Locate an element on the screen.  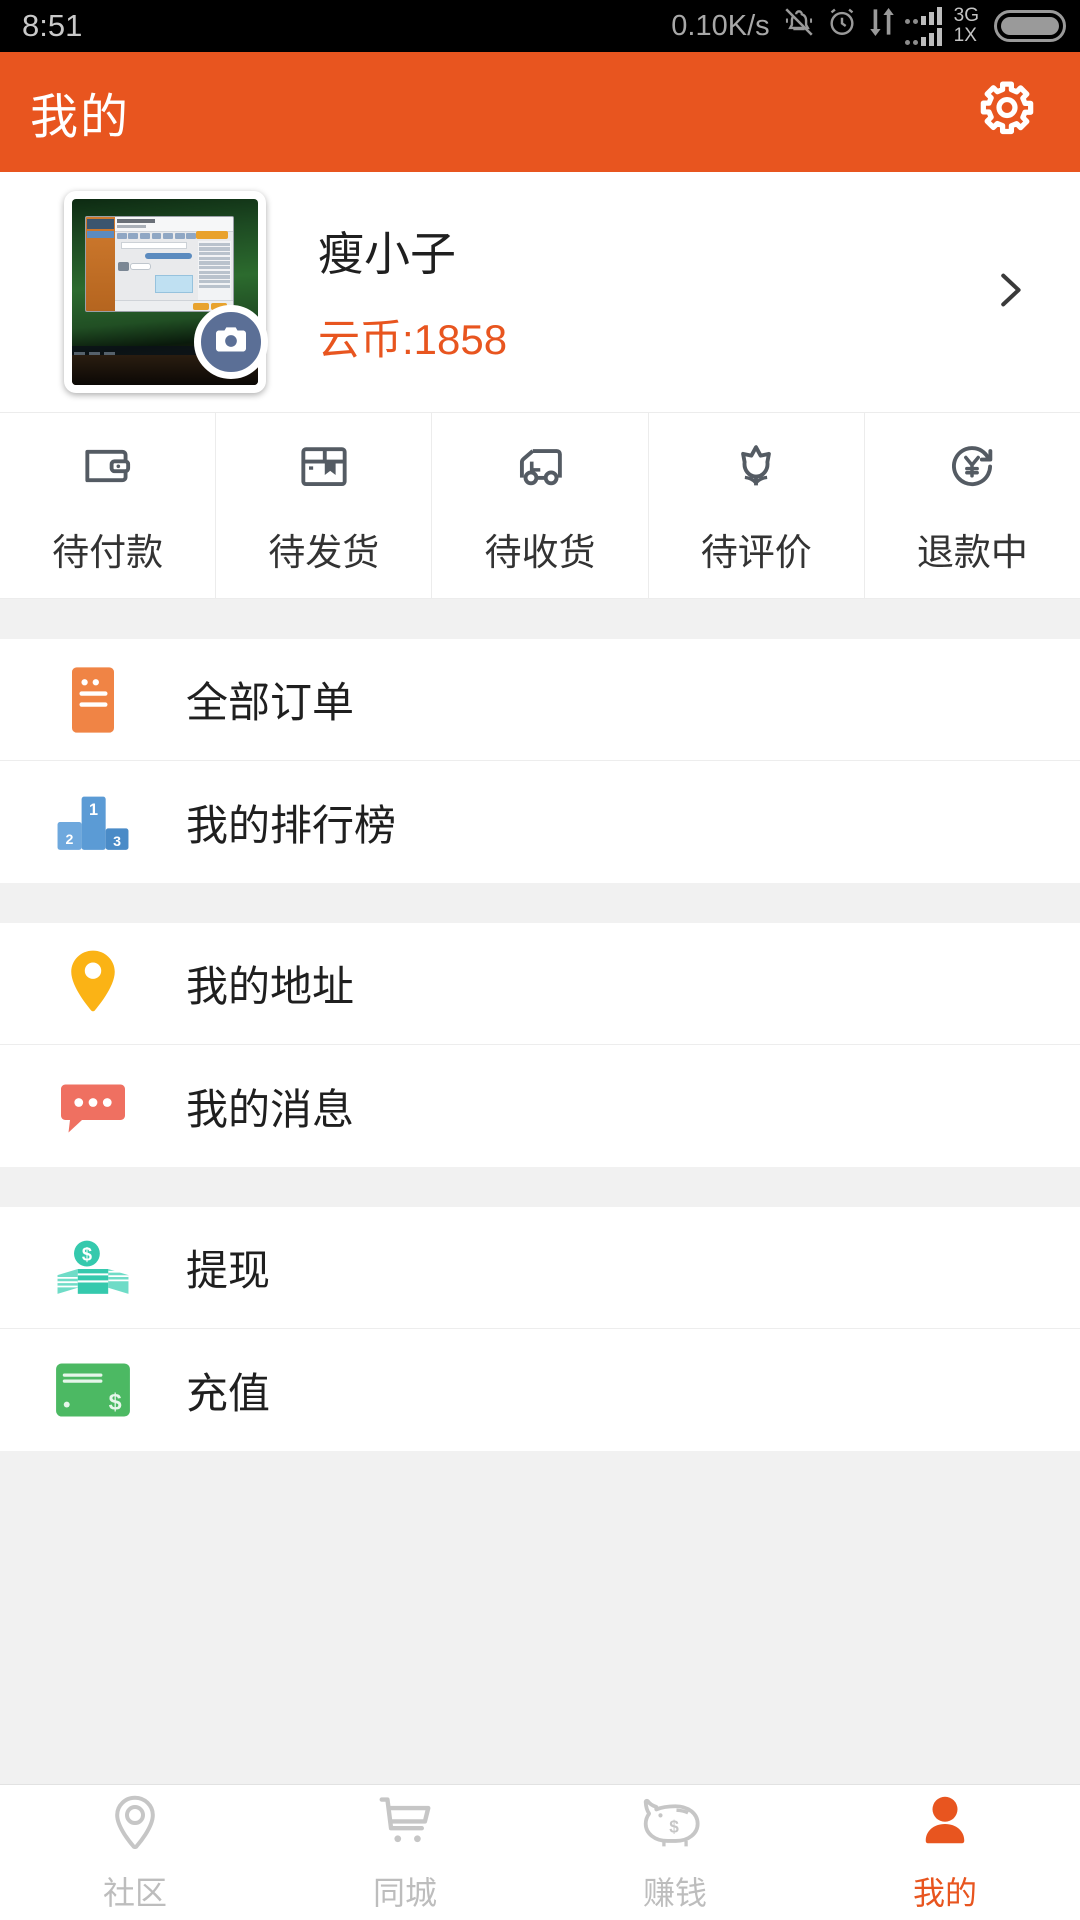
page-title: 我的 is located at coordinates (80, 117).